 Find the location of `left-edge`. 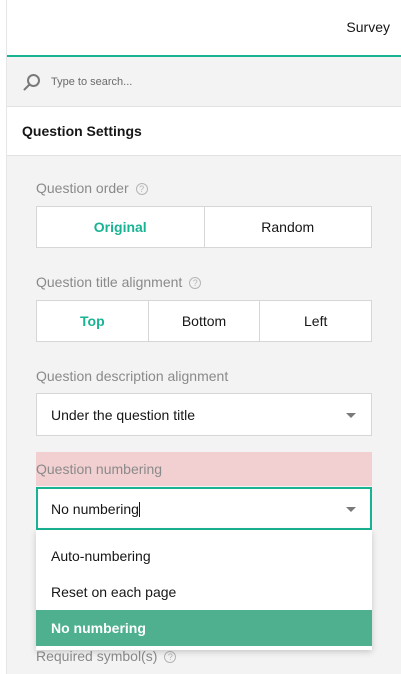

left-edge is located at coordinates (3, 337).